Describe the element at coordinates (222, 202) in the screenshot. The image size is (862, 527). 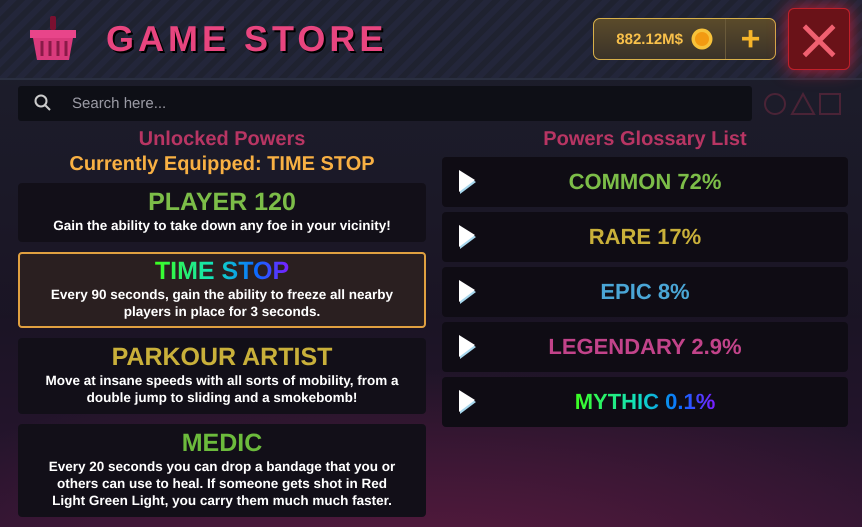
I see `power-name: PLAYER 120` at that location.